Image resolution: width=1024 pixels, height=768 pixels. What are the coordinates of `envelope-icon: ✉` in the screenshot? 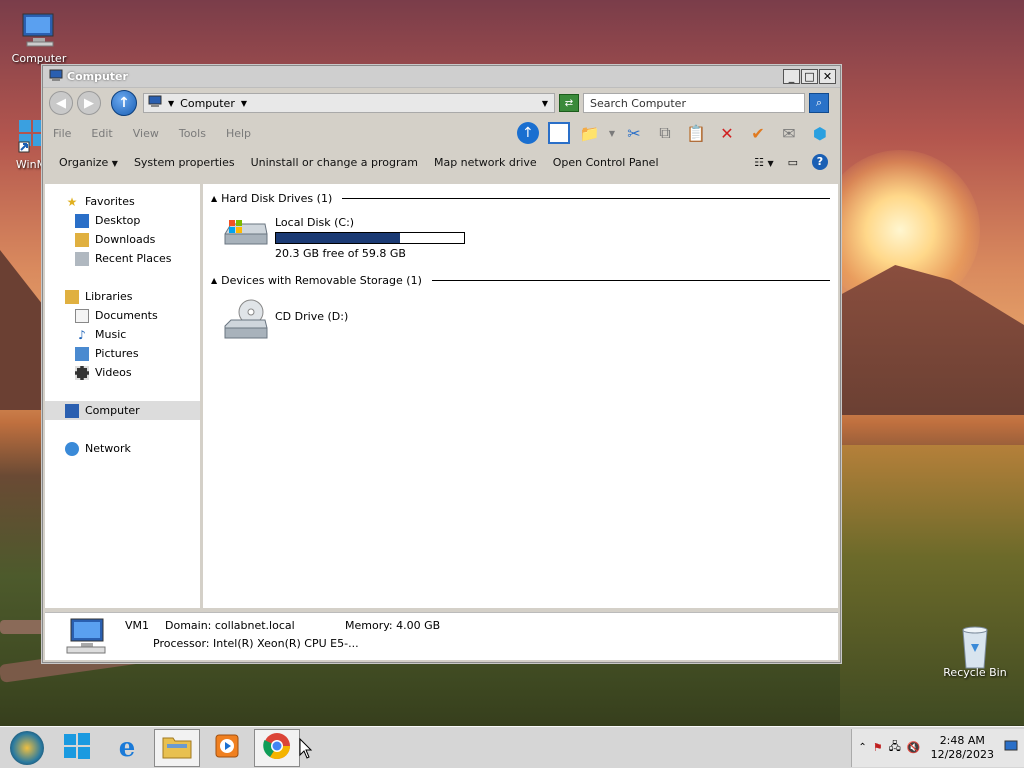 It's located at (789, 133).